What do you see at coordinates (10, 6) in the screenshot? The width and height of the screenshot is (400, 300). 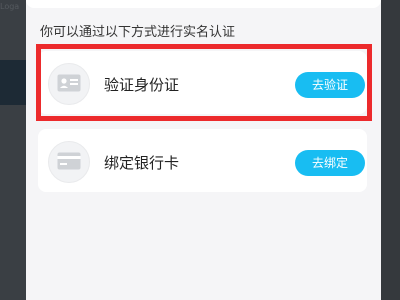 I see `background-partial-text: Loga` at bounding box center [10, 6].